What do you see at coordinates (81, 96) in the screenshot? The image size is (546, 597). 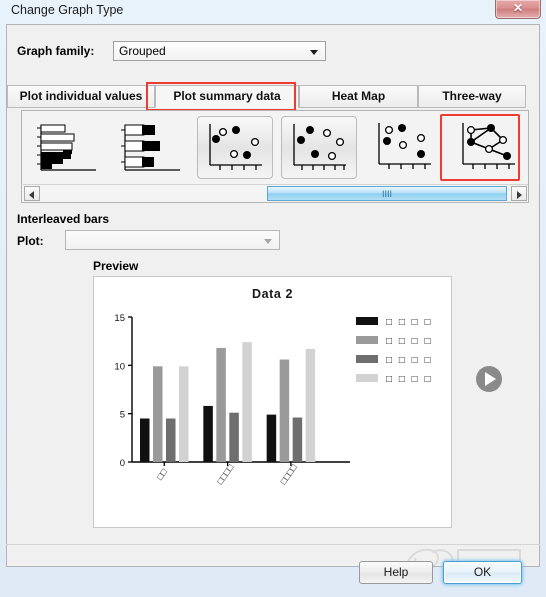 I see `tab-plot-individual-values: Plot individual values` at bounding box center [81, 96].